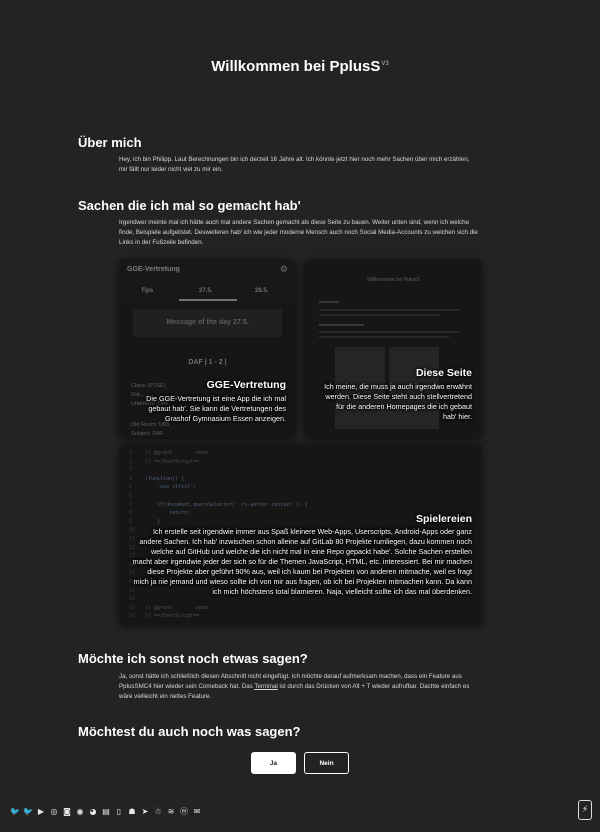 The width and height of the screenshot is (600, 832). I want to click on soundcloud-icon: ≋, so click(171, 811).